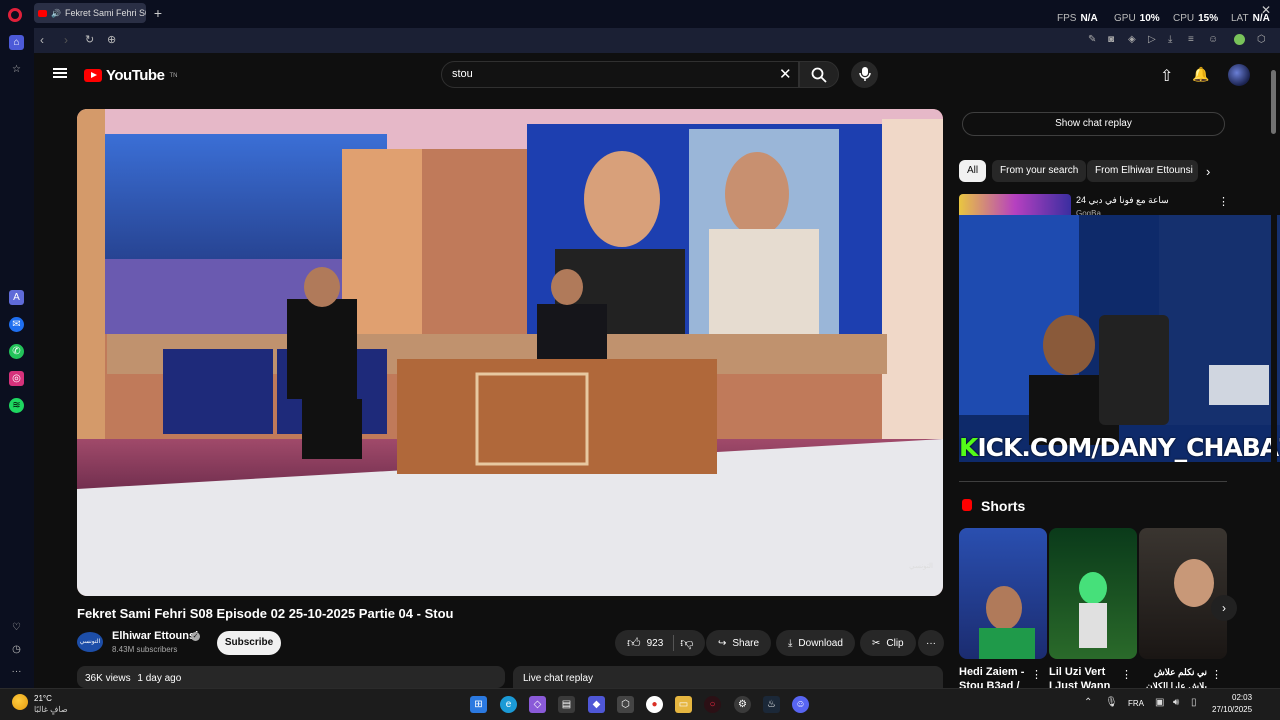  Describe the element at coordinates (1216, 674) in the screenshot. I see `short-3-menu-icon: ⋮` at that location.